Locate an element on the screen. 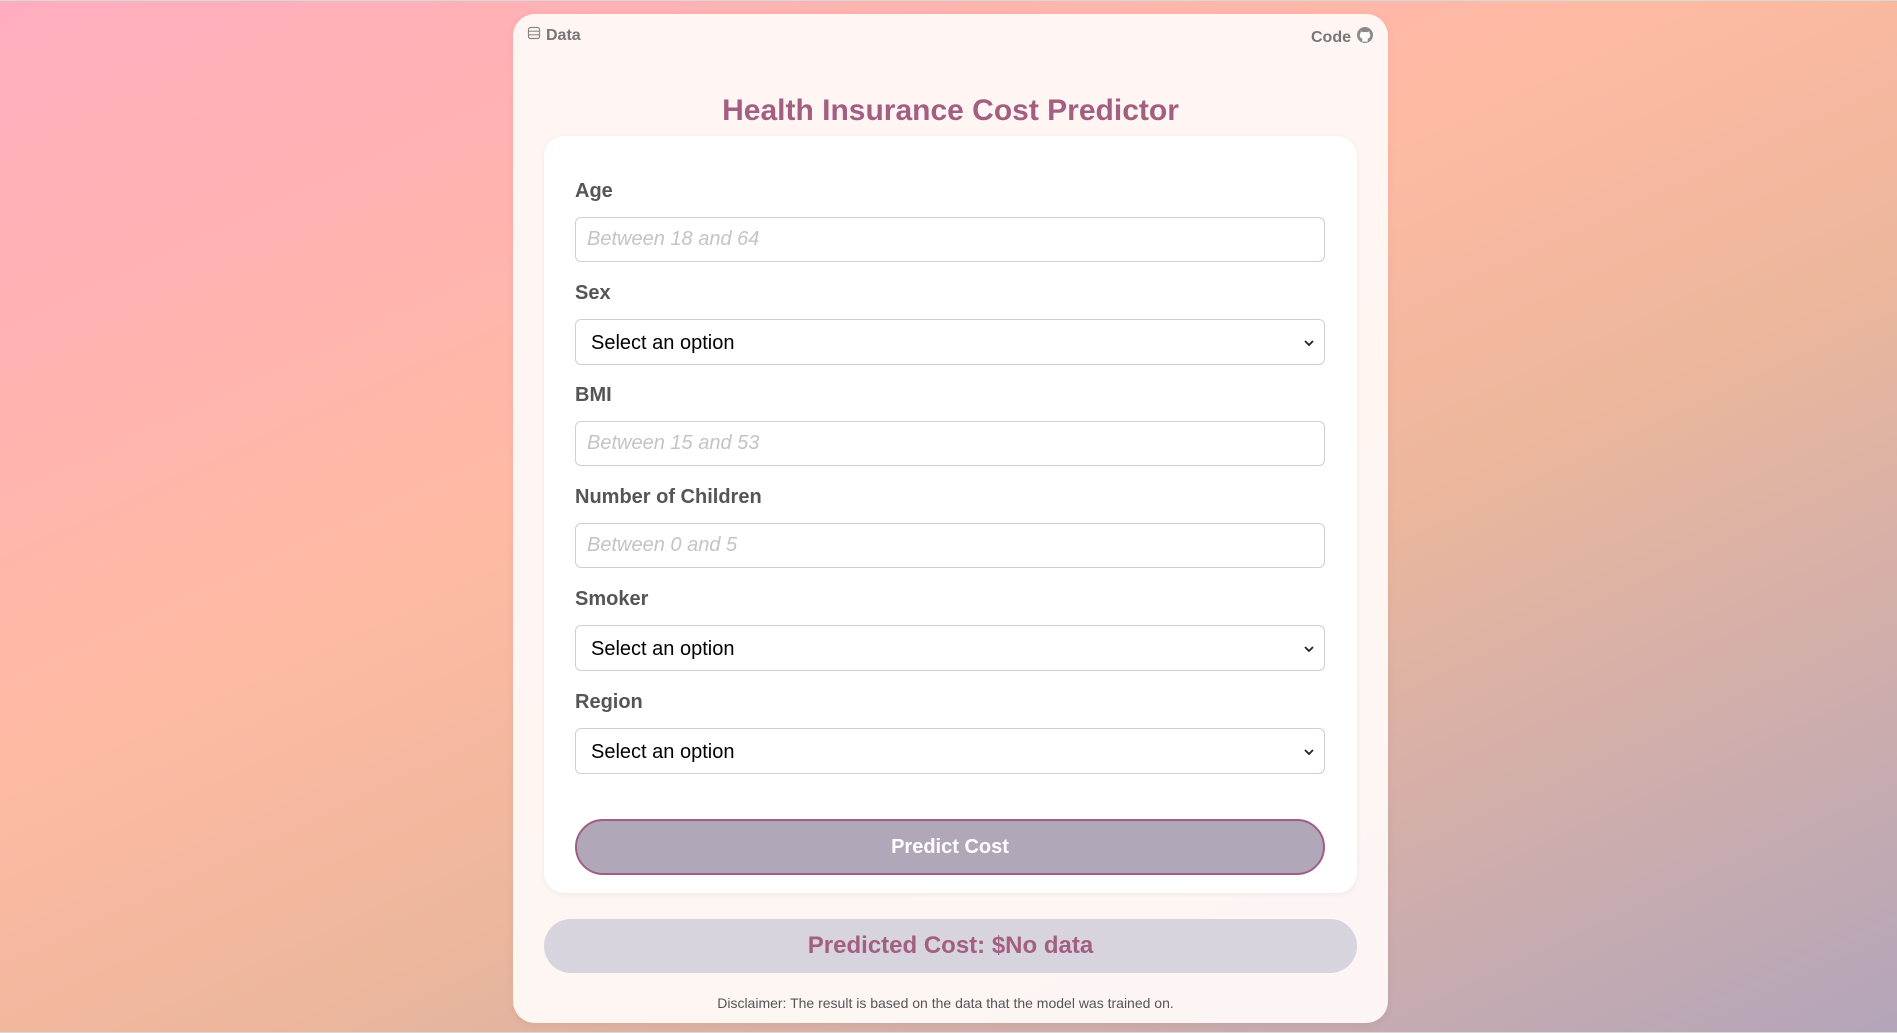 This screenshot has width=1897, height=1033. smoker-select-value: Select an option is located at coordinates (663, 649).